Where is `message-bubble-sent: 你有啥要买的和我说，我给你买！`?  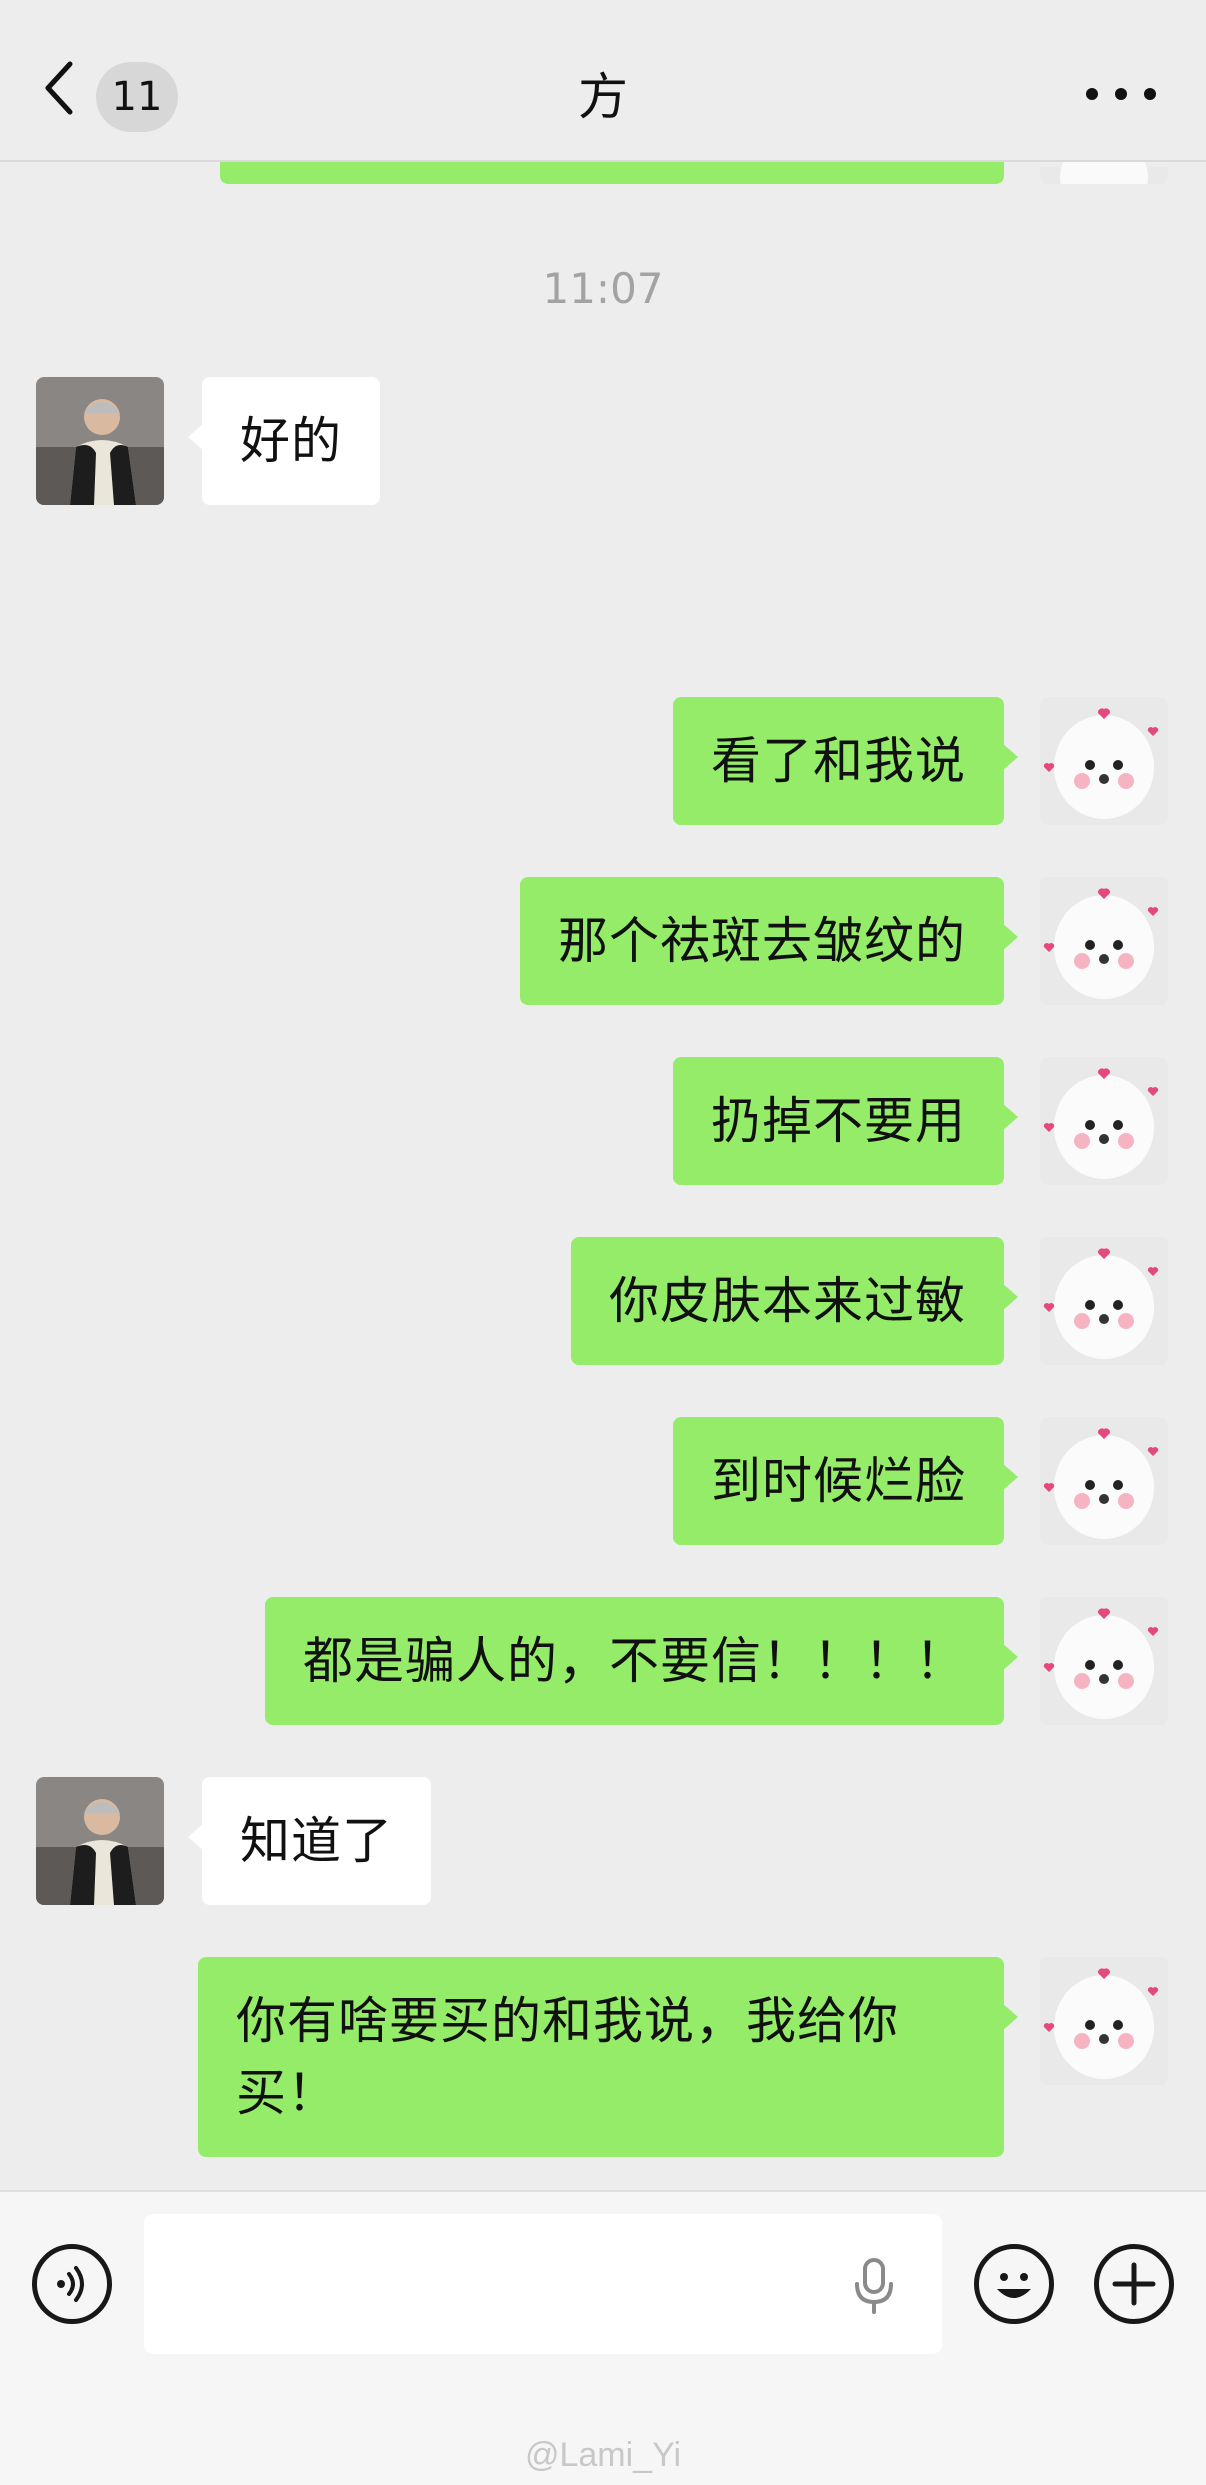 message-bubble-sent: 你有啥要买的和我说，我给你买！ is located at coordinates (608, 2057).